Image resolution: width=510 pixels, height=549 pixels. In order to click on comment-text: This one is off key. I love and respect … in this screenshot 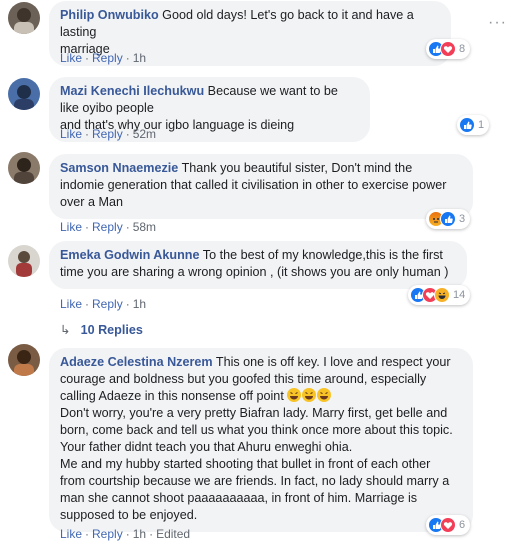, I will do `click(333, 362)`.